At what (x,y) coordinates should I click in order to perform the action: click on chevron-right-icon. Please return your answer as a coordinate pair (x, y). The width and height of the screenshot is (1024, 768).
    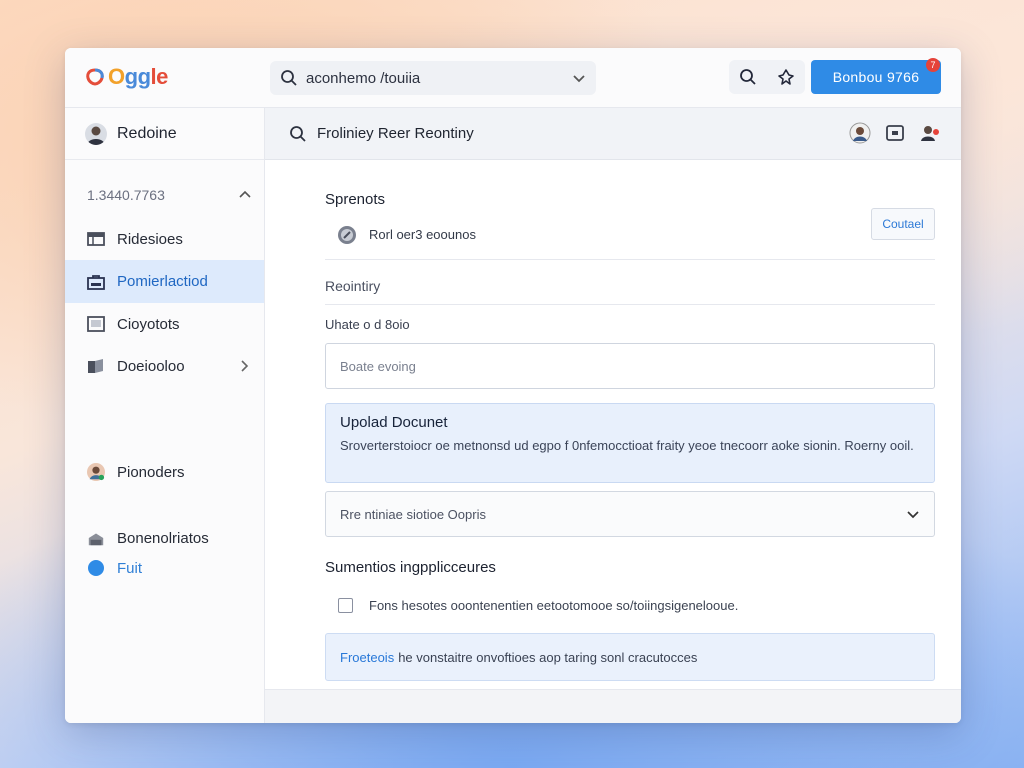
    Looking at the image, I should click on (244, 366).